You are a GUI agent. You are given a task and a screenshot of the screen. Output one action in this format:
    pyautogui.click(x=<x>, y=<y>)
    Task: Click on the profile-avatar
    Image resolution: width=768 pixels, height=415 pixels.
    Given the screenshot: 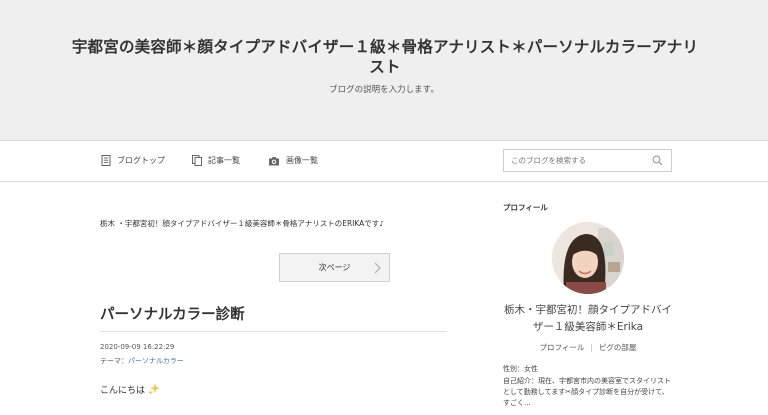 What is the action you would take?
    pyautogui.click(x=588, y=258)
    